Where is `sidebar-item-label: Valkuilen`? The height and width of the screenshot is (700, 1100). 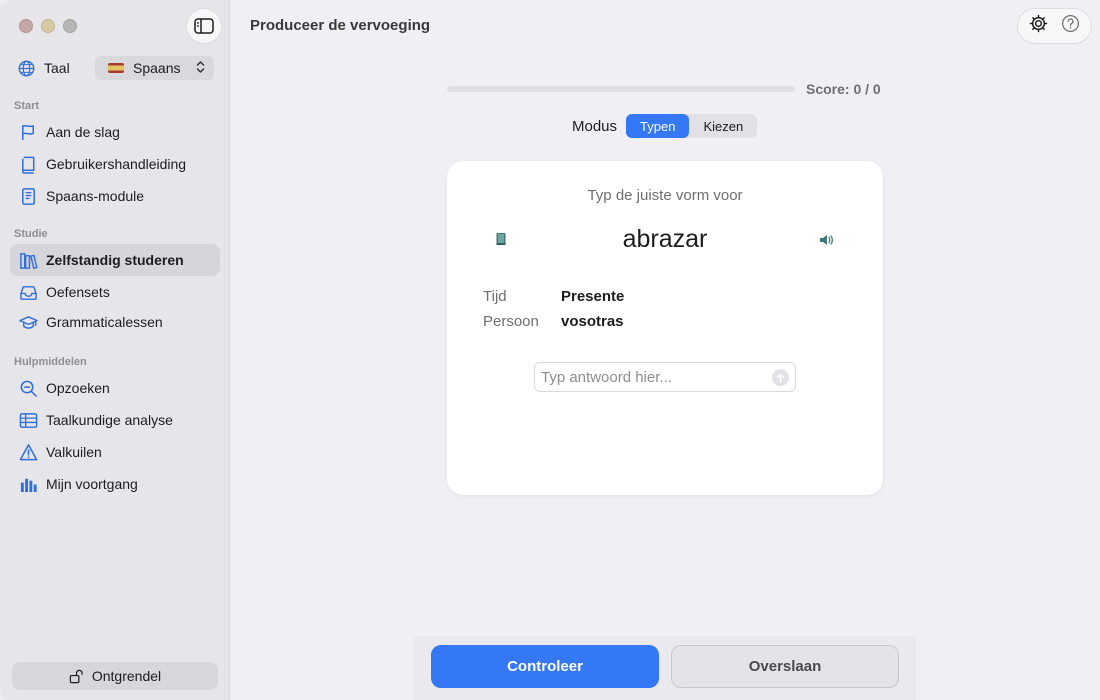
sidebar-item-label: Valkuilen is located at coordinates (74, 452).